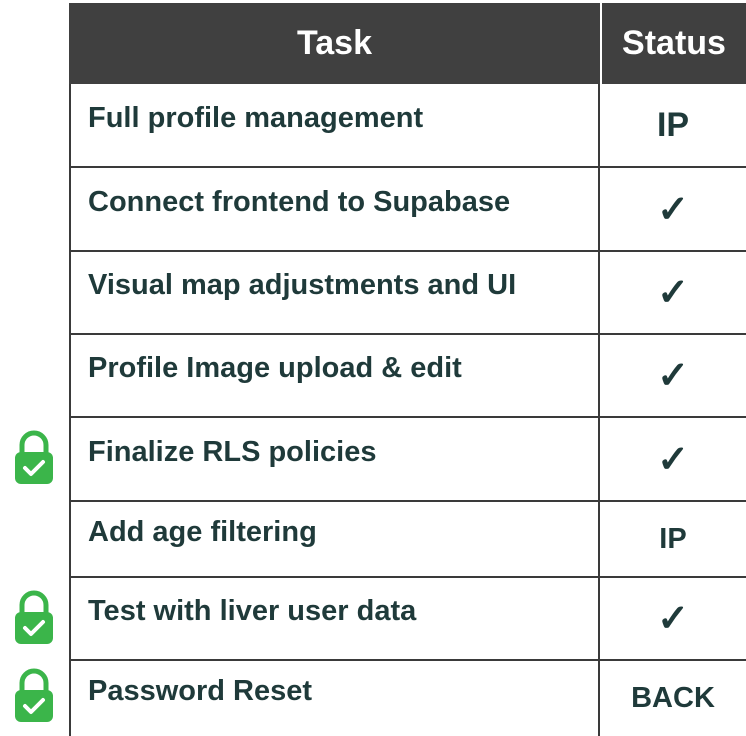  I want to click on table-row: Test with liver user data ✓, so click(407, 619).